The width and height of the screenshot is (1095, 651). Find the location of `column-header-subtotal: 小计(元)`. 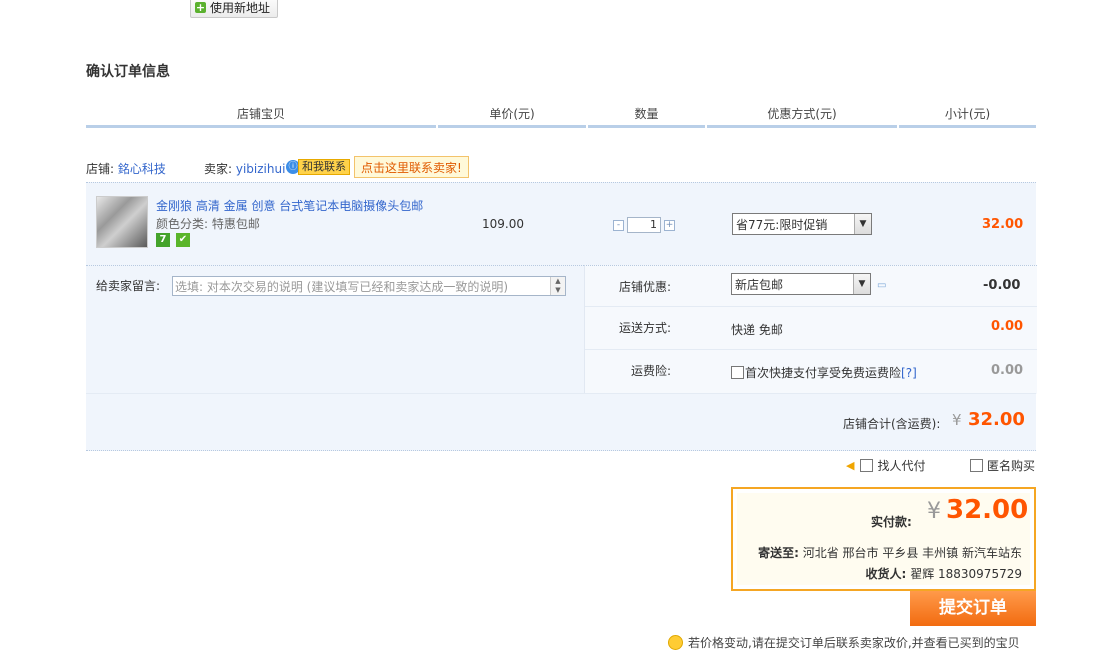

column-header-subtotal: 小计(元) is located at coordinates (967, 114).